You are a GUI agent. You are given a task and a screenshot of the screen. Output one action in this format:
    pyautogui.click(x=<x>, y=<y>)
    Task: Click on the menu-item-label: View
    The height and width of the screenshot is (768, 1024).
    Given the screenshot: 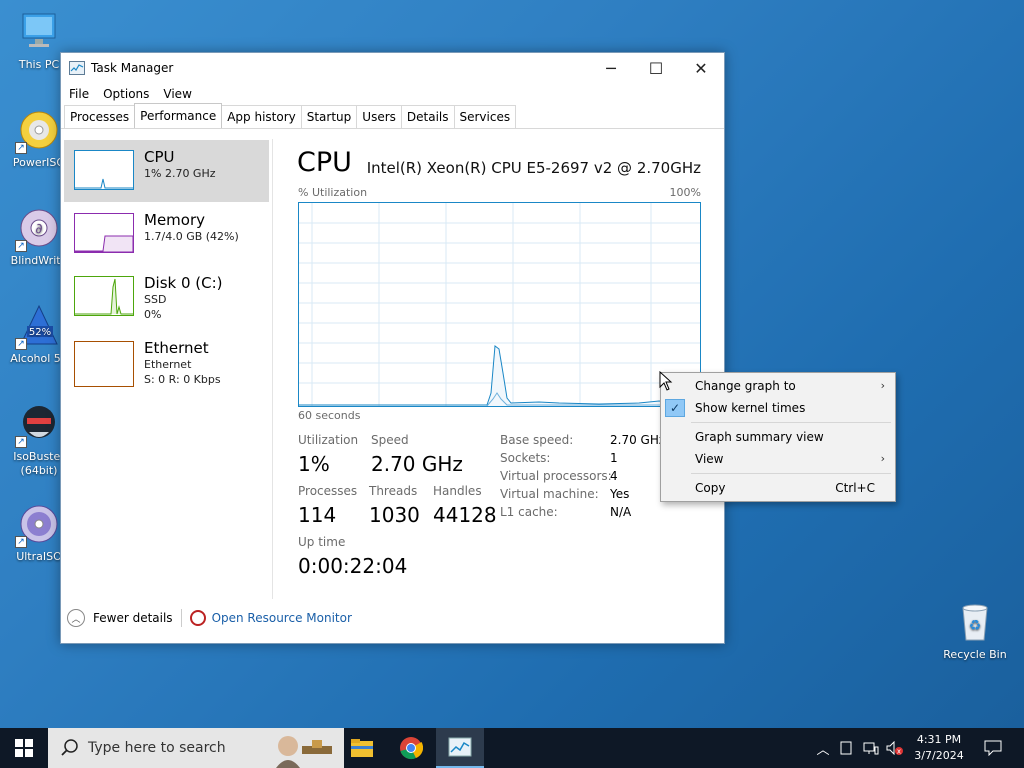 What is the action you would take?
    pyautogui.click(x=709, y=459)
    